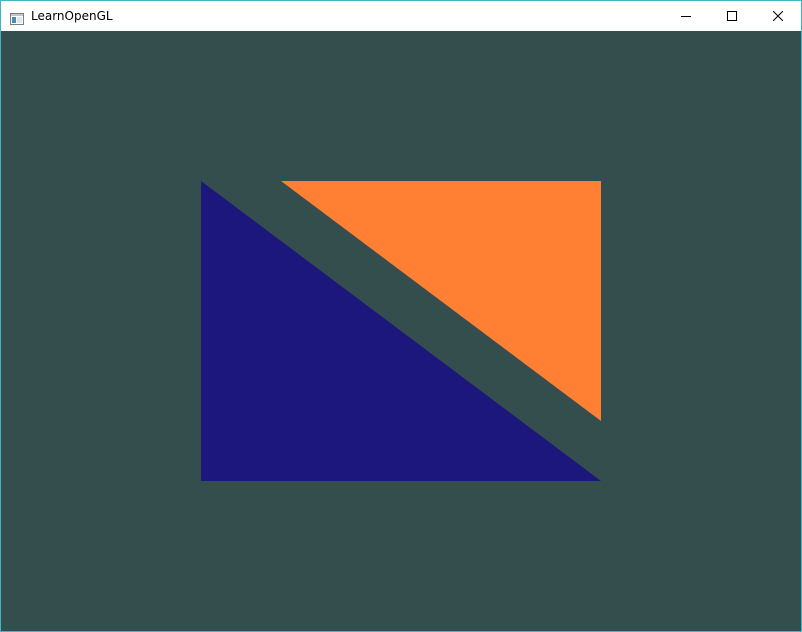  What do you see at coordinates (401, 16) in the screenshot?
I see `title-bar: LearnOpenGL` at bounding box center [401, 16].